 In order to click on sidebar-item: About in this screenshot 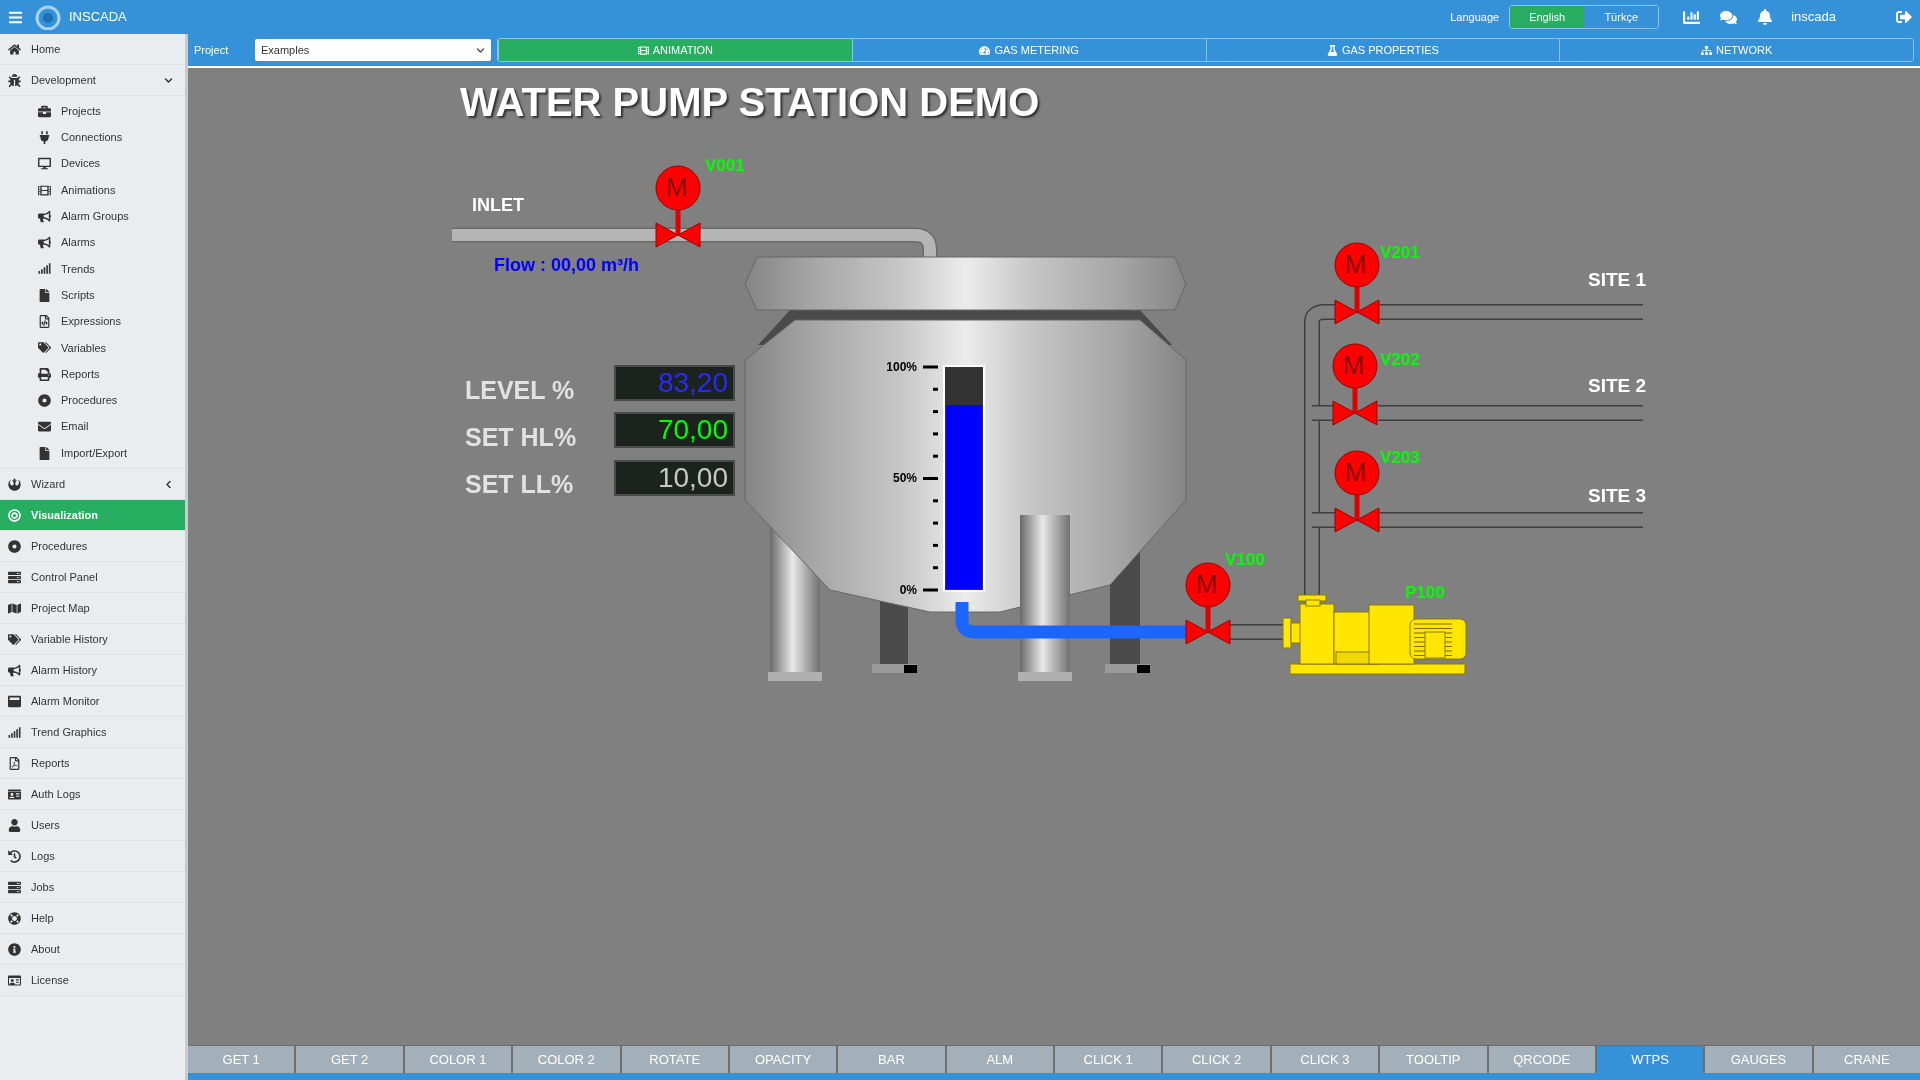, I will do `click(92, 950)`.